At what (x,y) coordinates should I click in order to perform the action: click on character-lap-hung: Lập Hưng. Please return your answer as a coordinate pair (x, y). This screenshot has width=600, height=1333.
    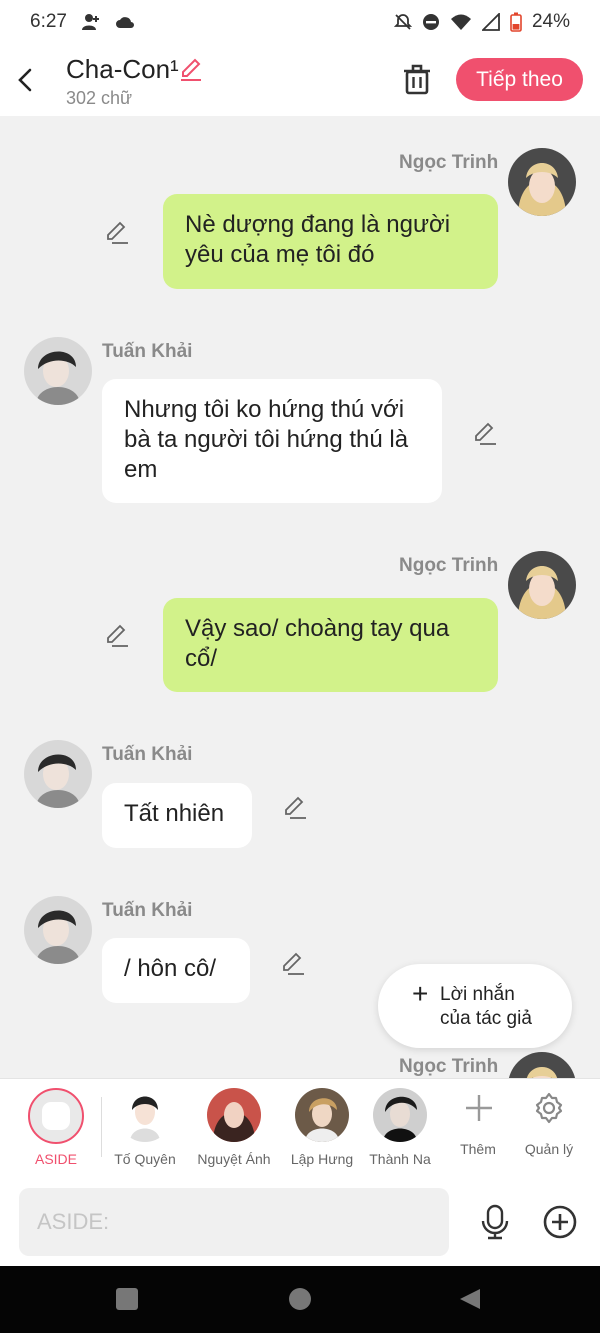
    Looking at the image, I should click on (322, 1129).